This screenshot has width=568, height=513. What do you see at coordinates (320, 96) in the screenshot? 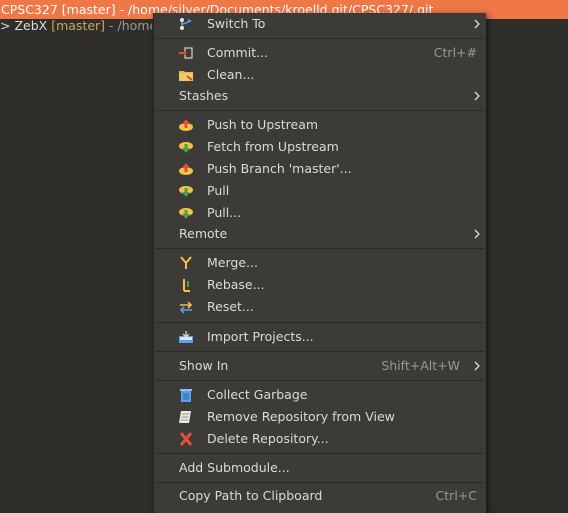
I see `menu-item-stashes: Stashes` at bounding box center [320, 96].